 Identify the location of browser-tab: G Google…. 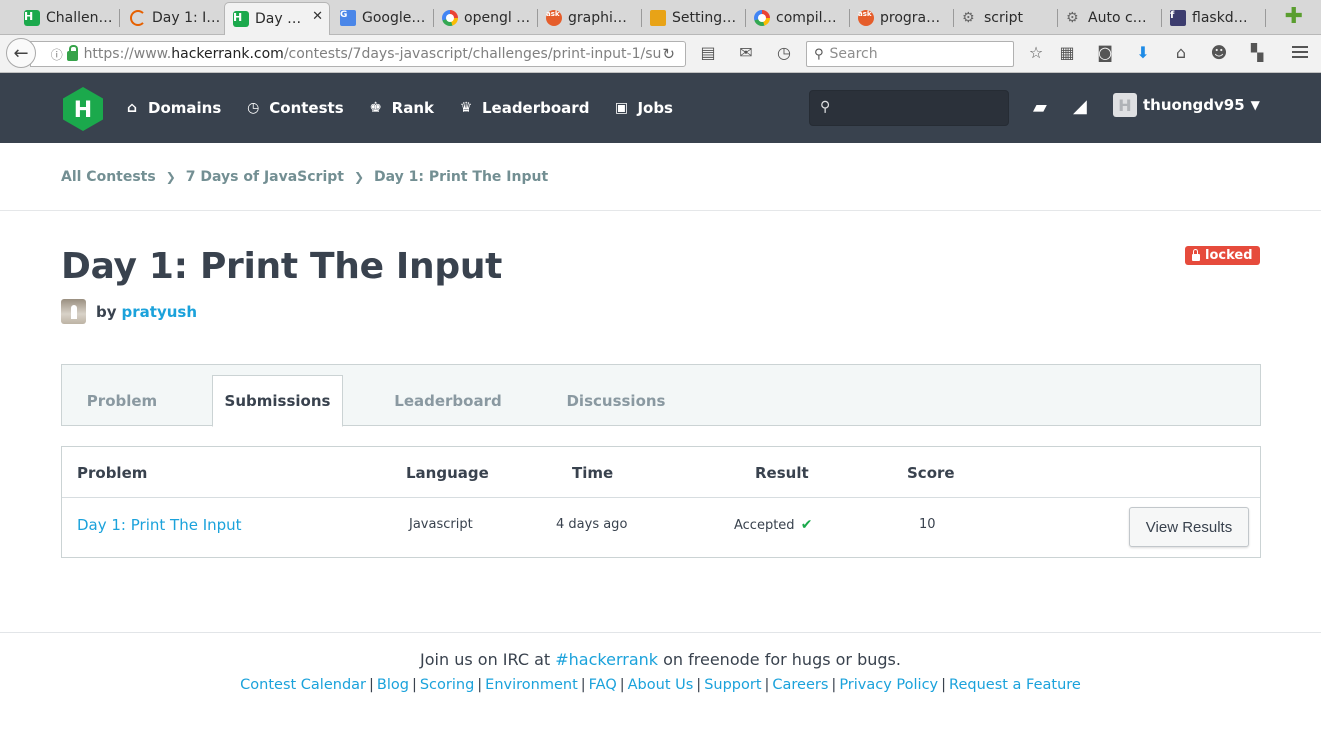
(382, 18).